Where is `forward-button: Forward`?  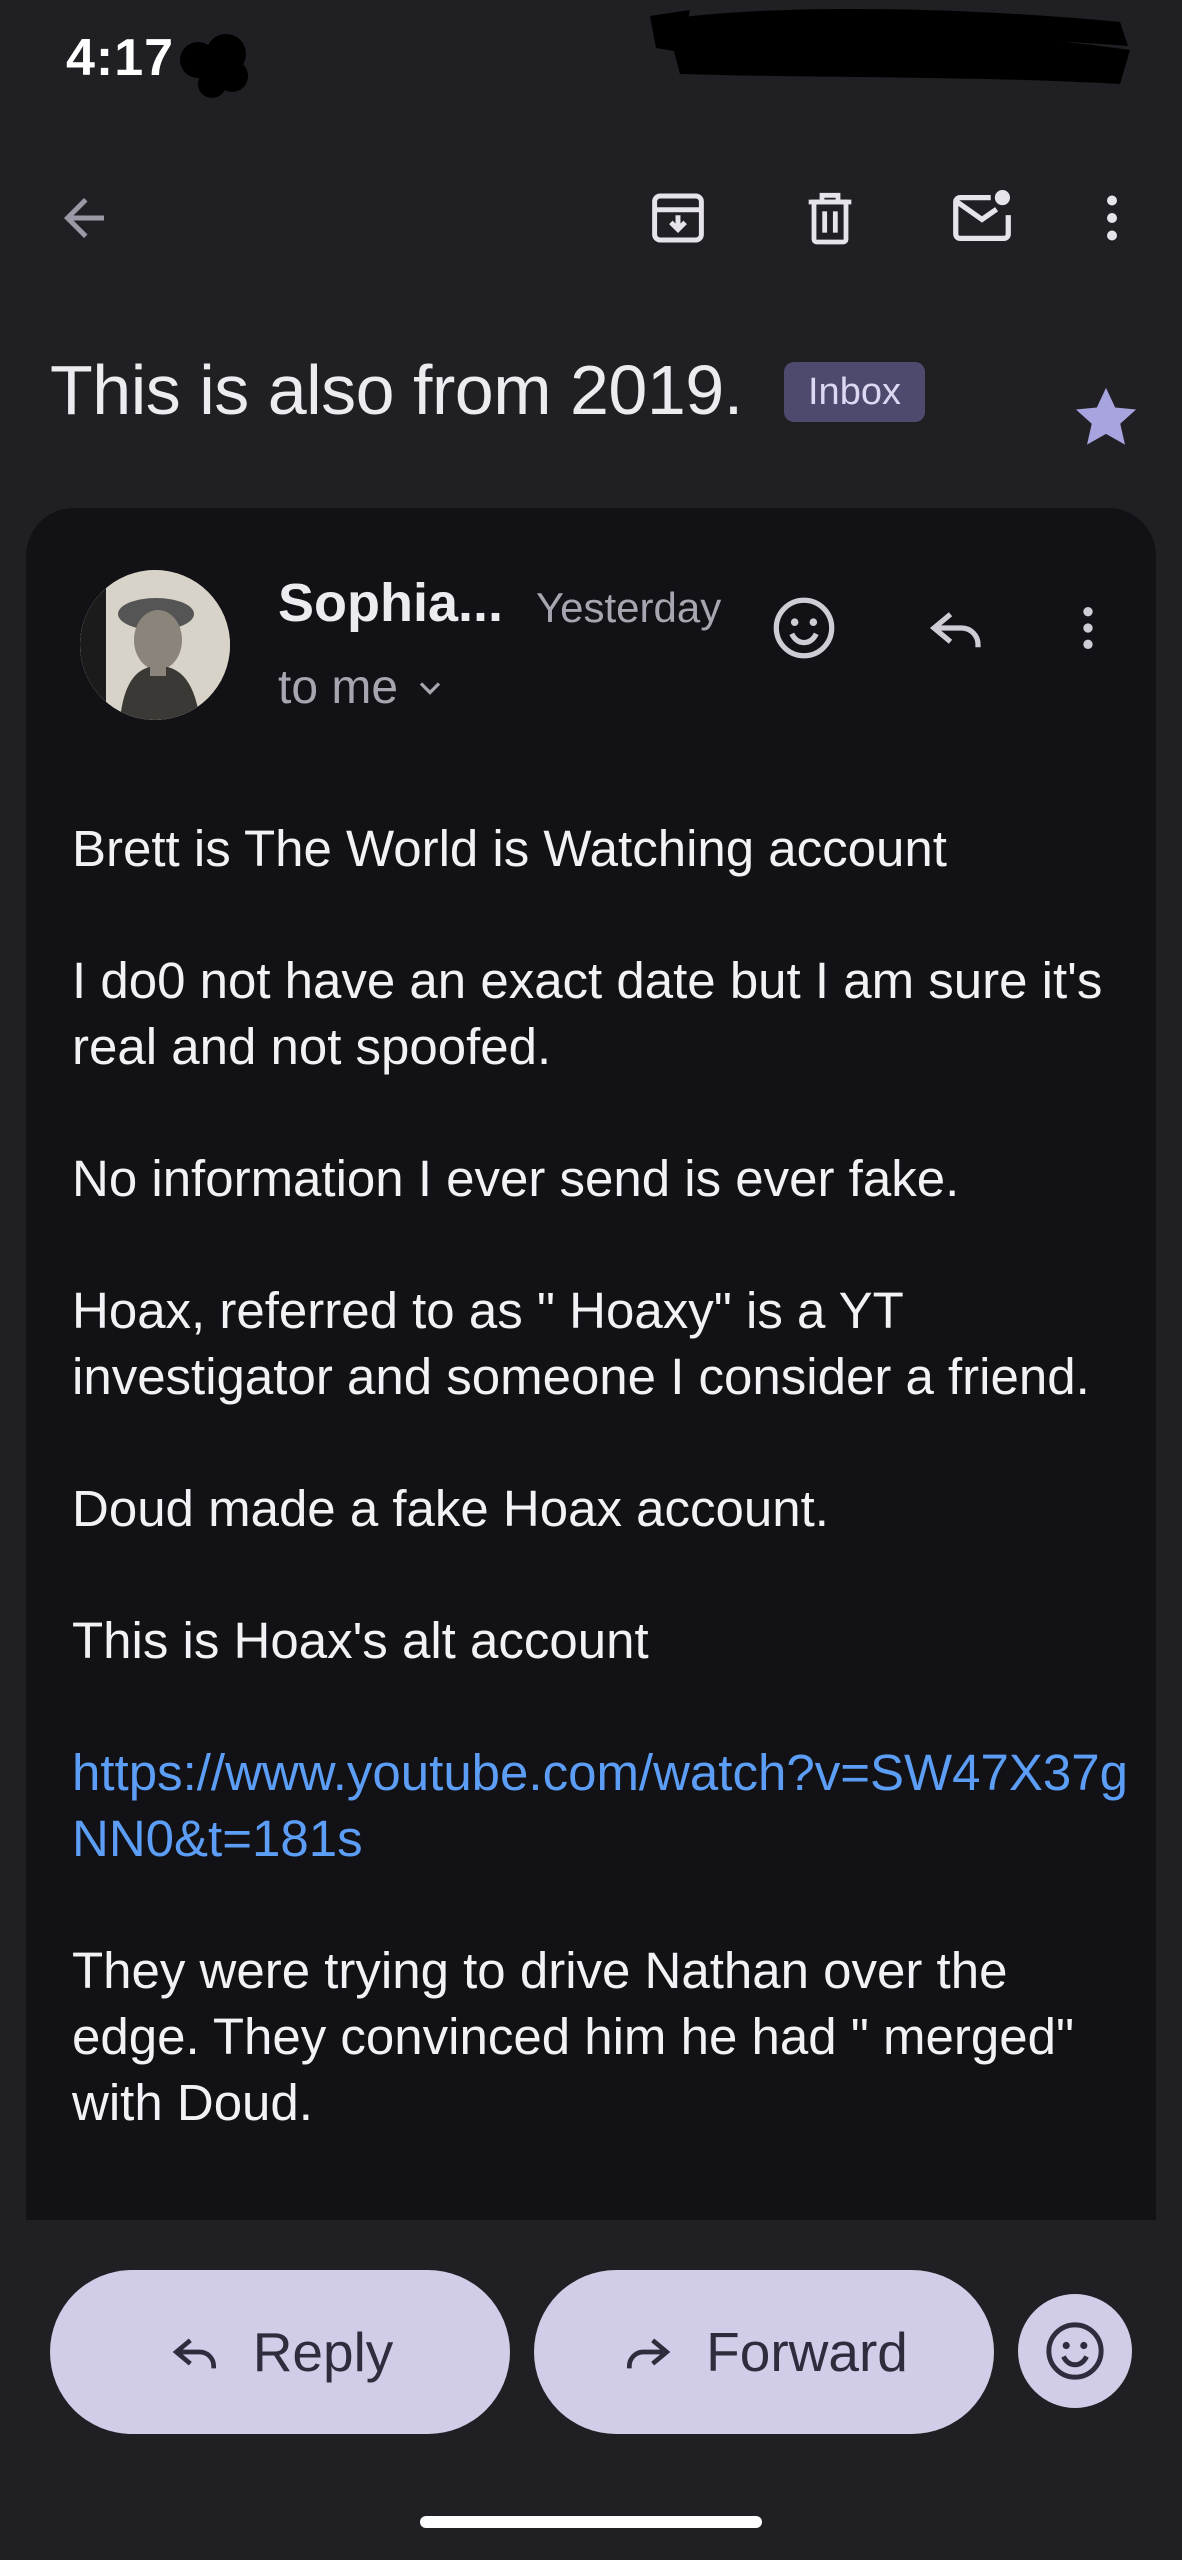
forward-button: Forward is located at coordinates (764, 2352).